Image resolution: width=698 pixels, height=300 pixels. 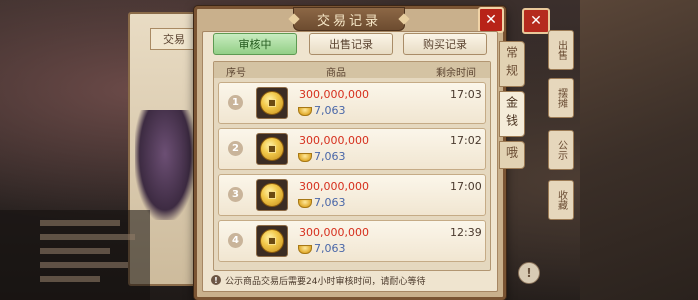 I want to click on record-tabs: 审核中 出售记录 购买记录, so click(x=353, y=44).